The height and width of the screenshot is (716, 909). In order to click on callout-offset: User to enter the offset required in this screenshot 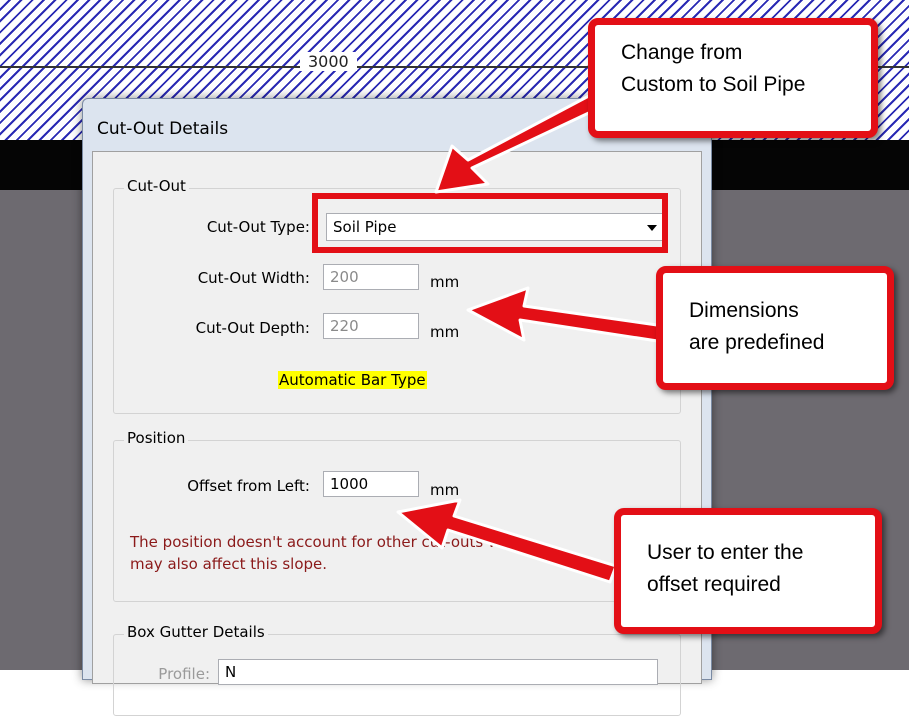, I will do `click(748, 571)`.